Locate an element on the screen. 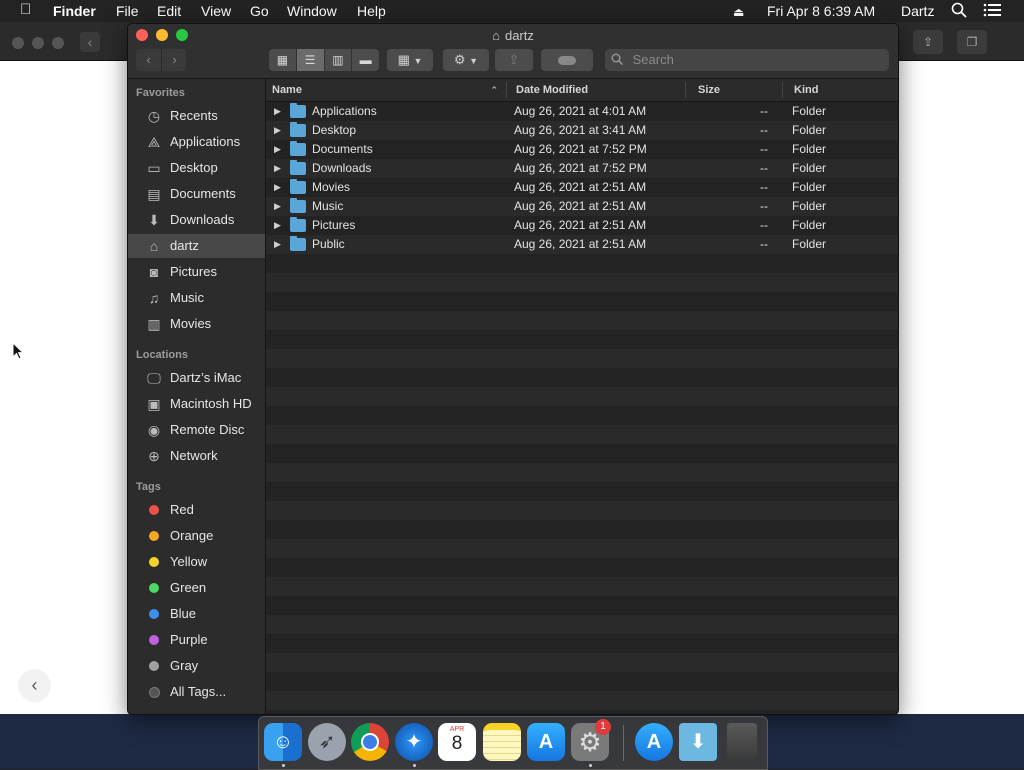 This screenshot has width=1024, height=770. calendar-icon: APR 8 is located at coordinates (457, 742).